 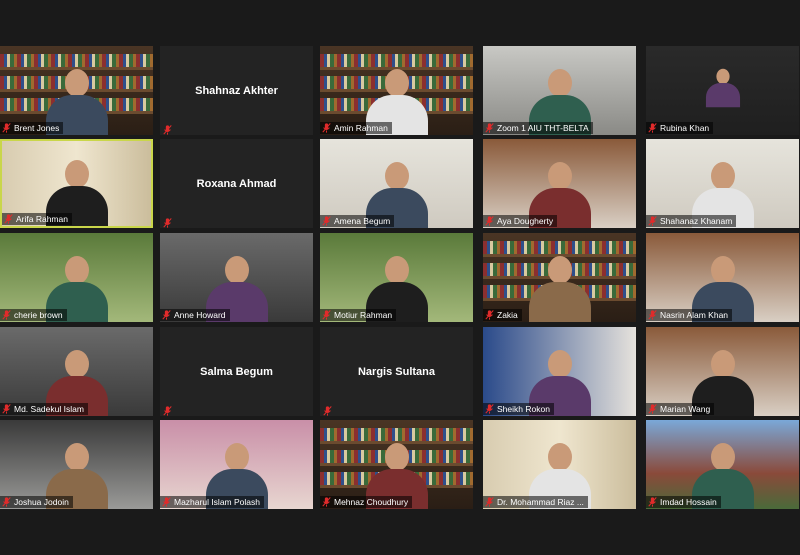 What do you see at coordinates (195, 315) in the screenshot?
I see `participant-name-label: Anne Howard` at bounding box center [195, 315].